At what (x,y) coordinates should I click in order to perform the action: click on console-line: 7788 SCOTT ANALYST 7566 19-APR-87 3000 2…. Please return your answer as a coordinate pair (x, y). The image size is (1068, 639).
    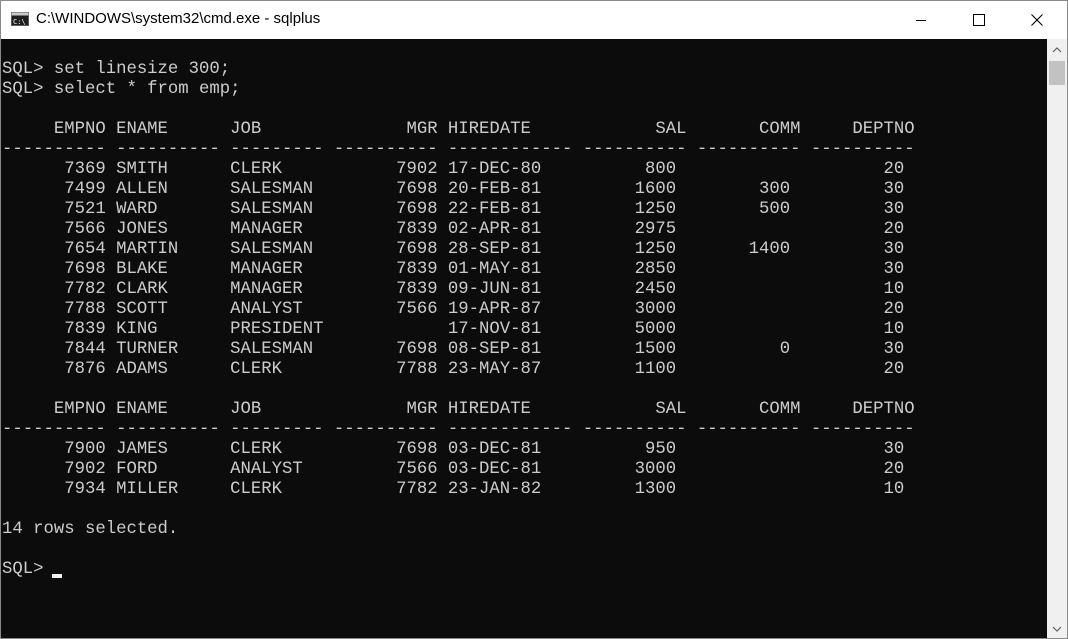
    Looking at the image, I should click on (453, 309).